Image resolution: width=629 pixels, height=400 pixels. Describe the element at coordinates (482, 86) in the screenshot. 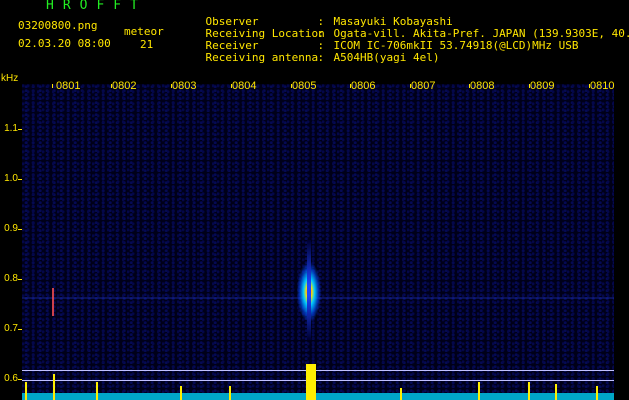

I see `time-tick-label: 0808` at that location.